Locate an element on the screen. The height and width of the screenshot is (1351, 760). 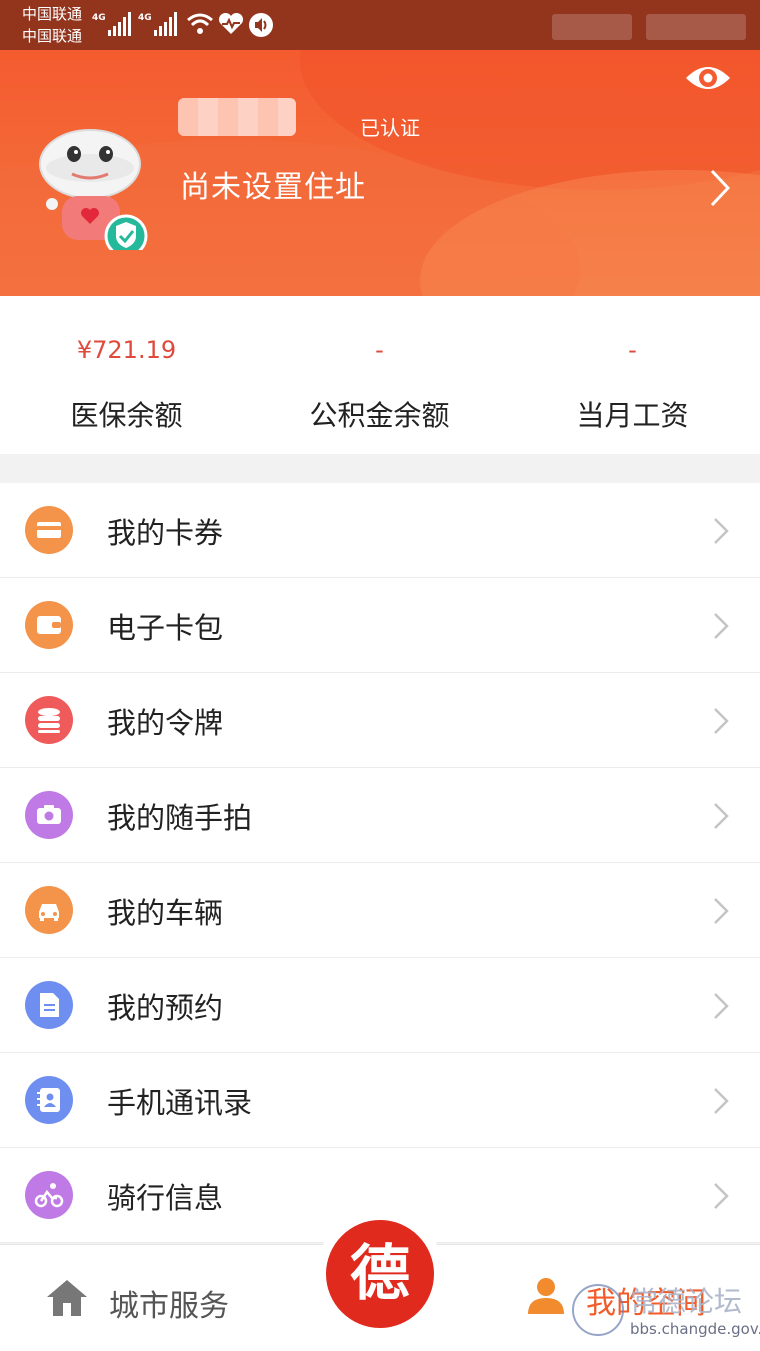
balance-housing-fund: - 公积金余额 is located at coordinates (379, 375).